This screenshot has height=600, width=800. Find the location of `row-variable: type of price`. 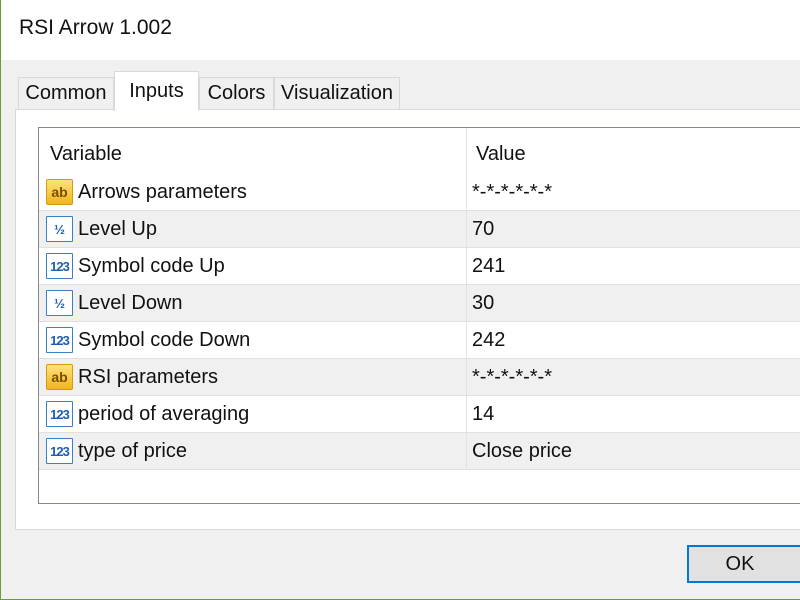

row-variable: type of price is located at coordinates (132, 451).